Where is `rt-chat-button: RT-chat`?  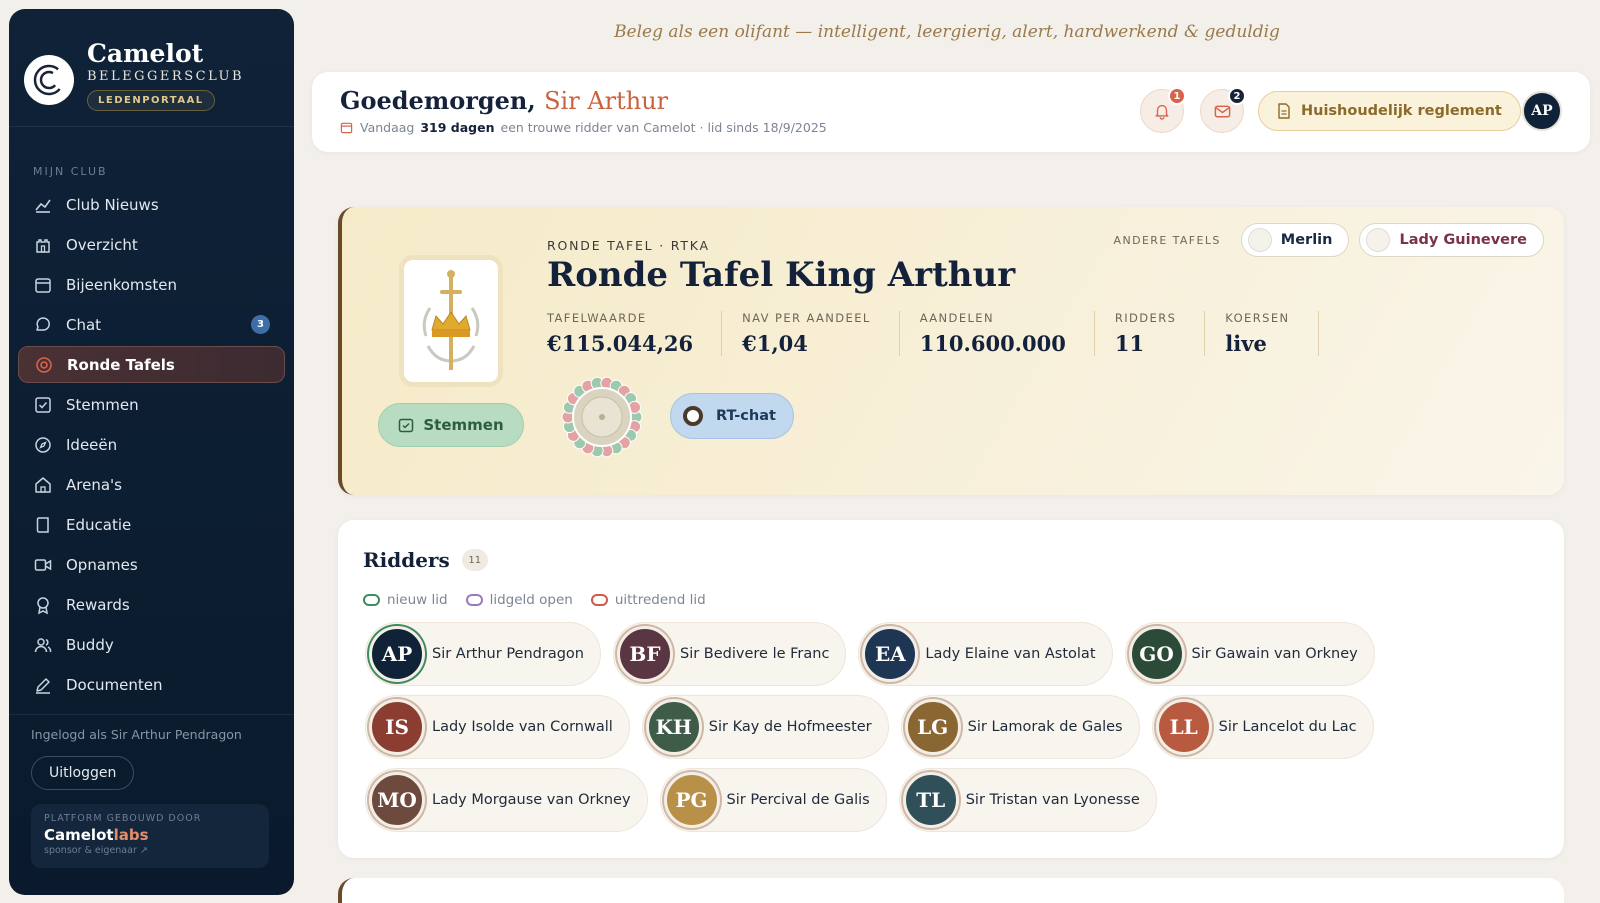 rt-chat-button: RT-chat is located at coordinates (732, 416).